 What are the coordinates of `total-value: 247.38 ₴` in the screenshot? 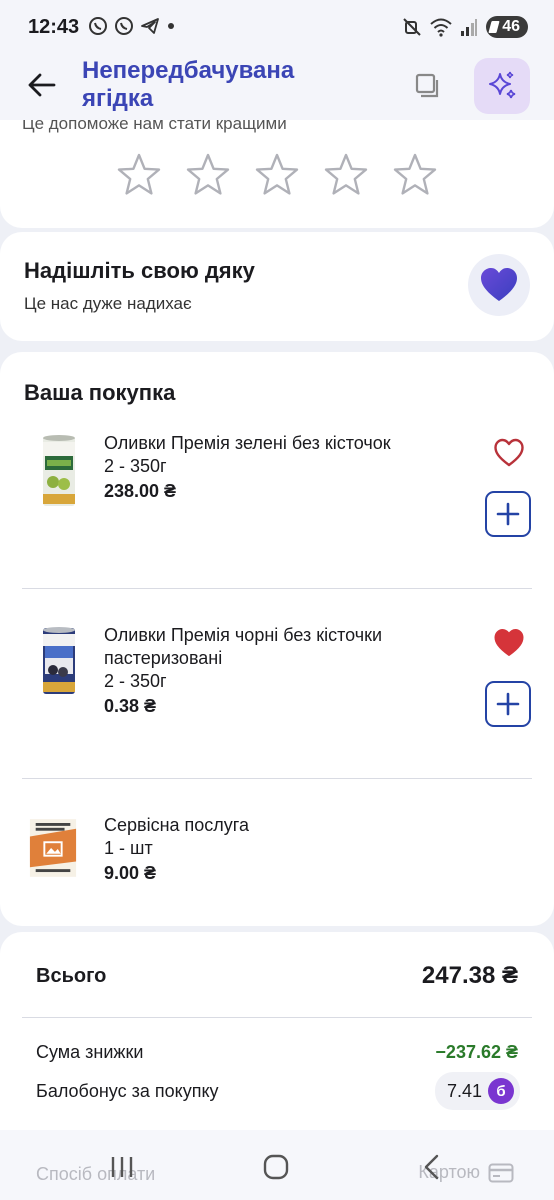 It's located at (469, 975).